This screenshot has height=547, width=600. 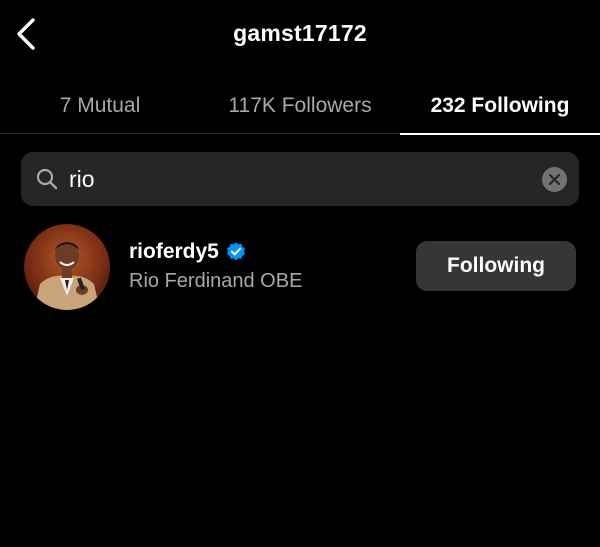 I want to click on following-button: Following, so click(x=496, y=266).